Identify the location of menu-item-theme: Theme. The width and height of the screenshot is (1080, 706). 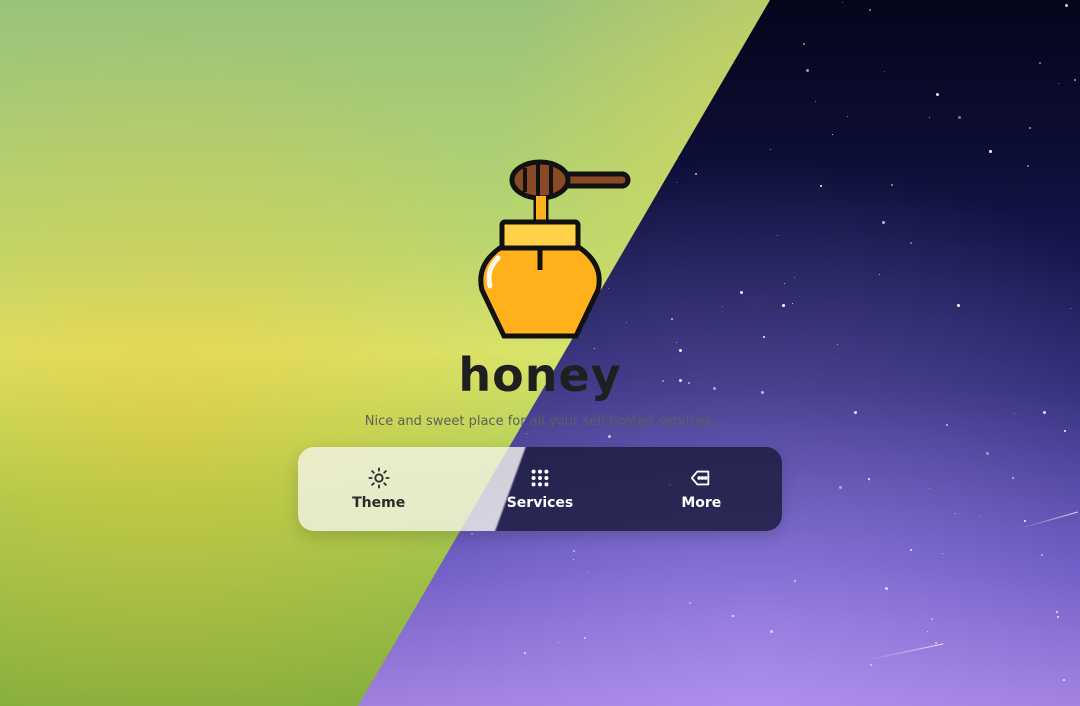
(378, 489).